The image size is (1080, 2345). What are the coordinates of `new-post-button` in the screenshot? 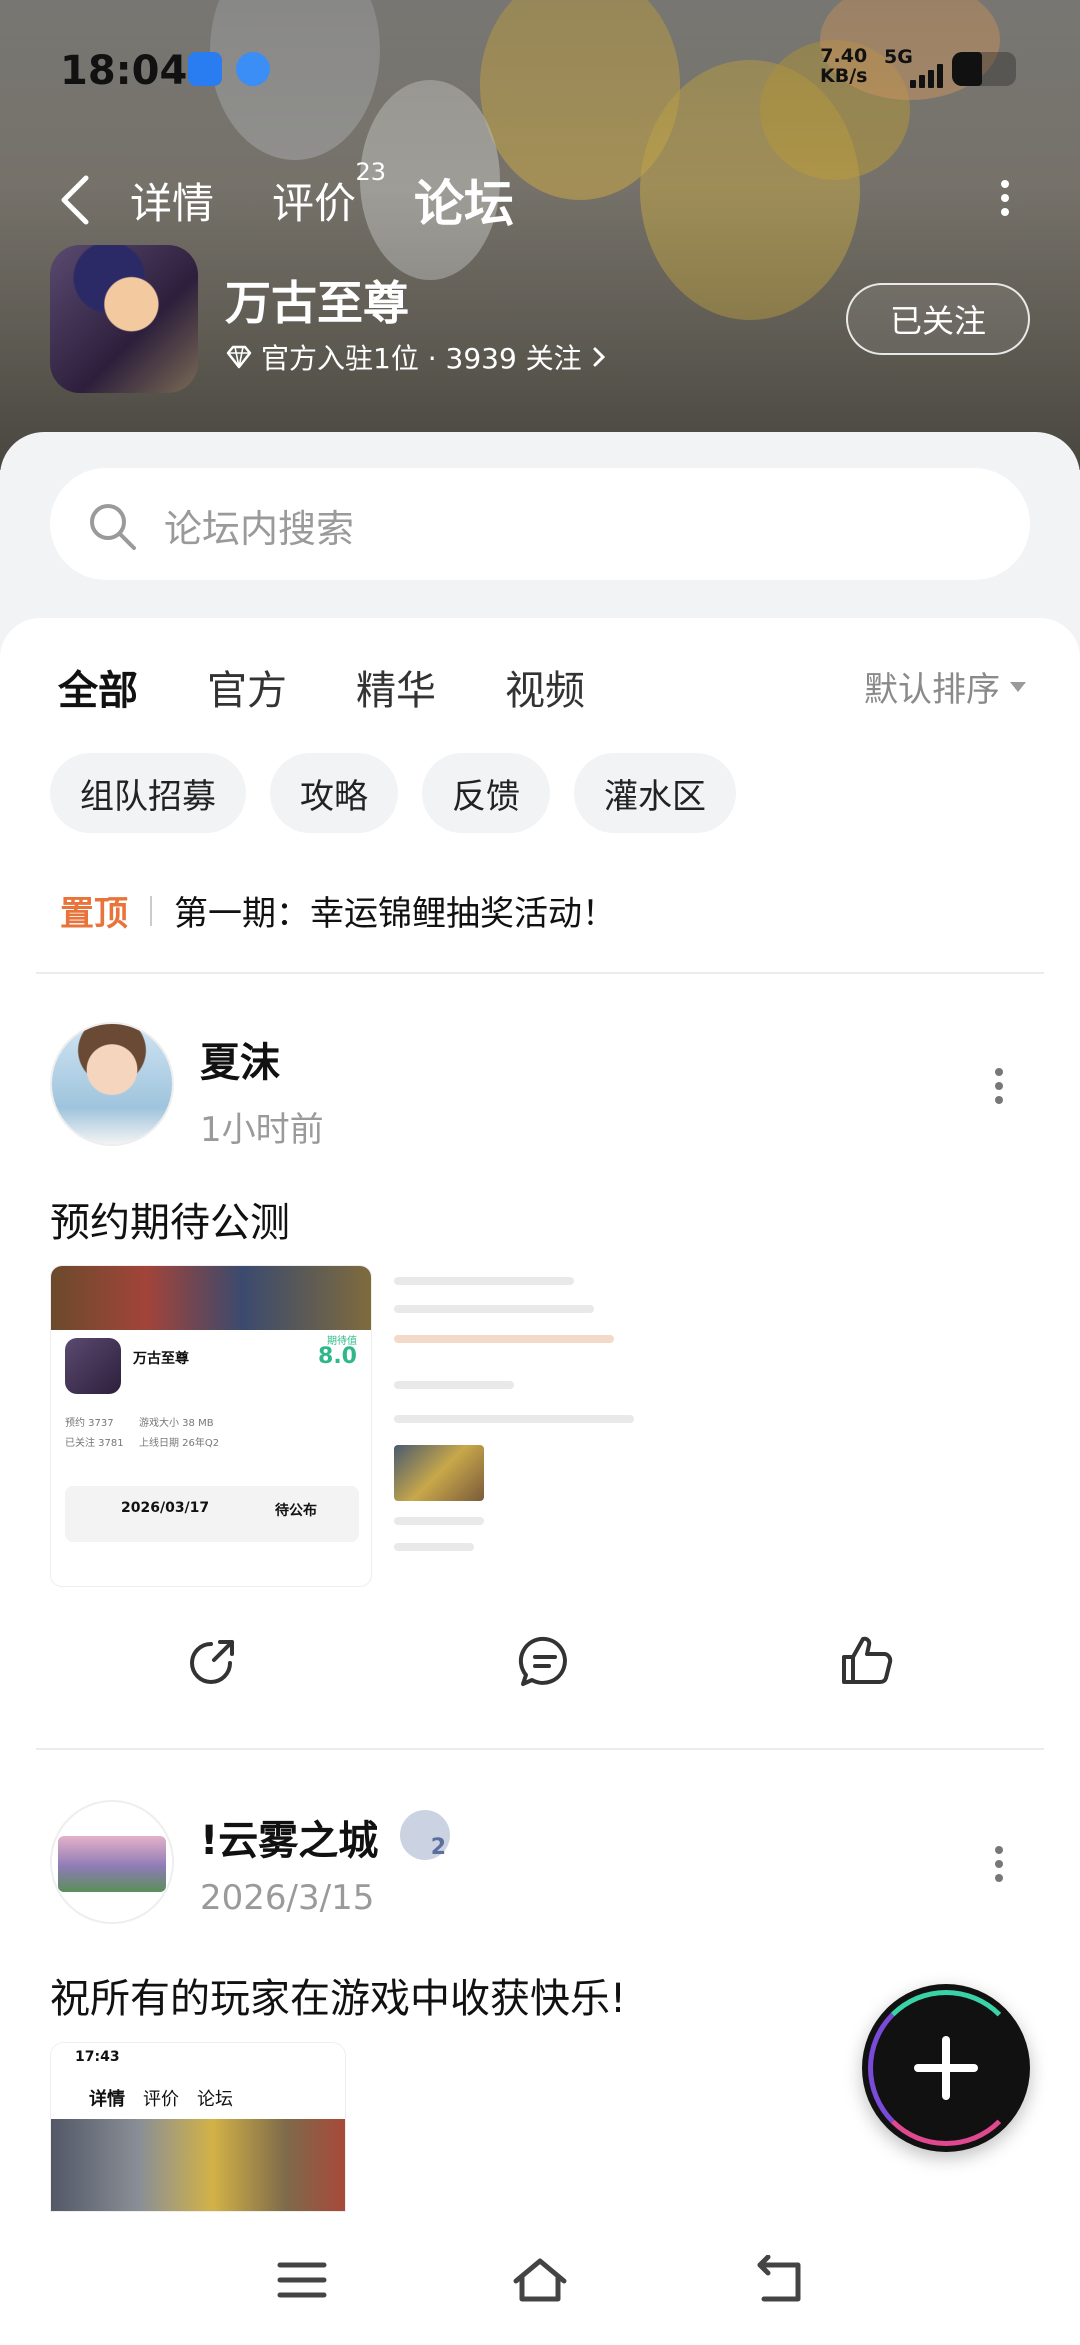 It's located at (946, 2068).